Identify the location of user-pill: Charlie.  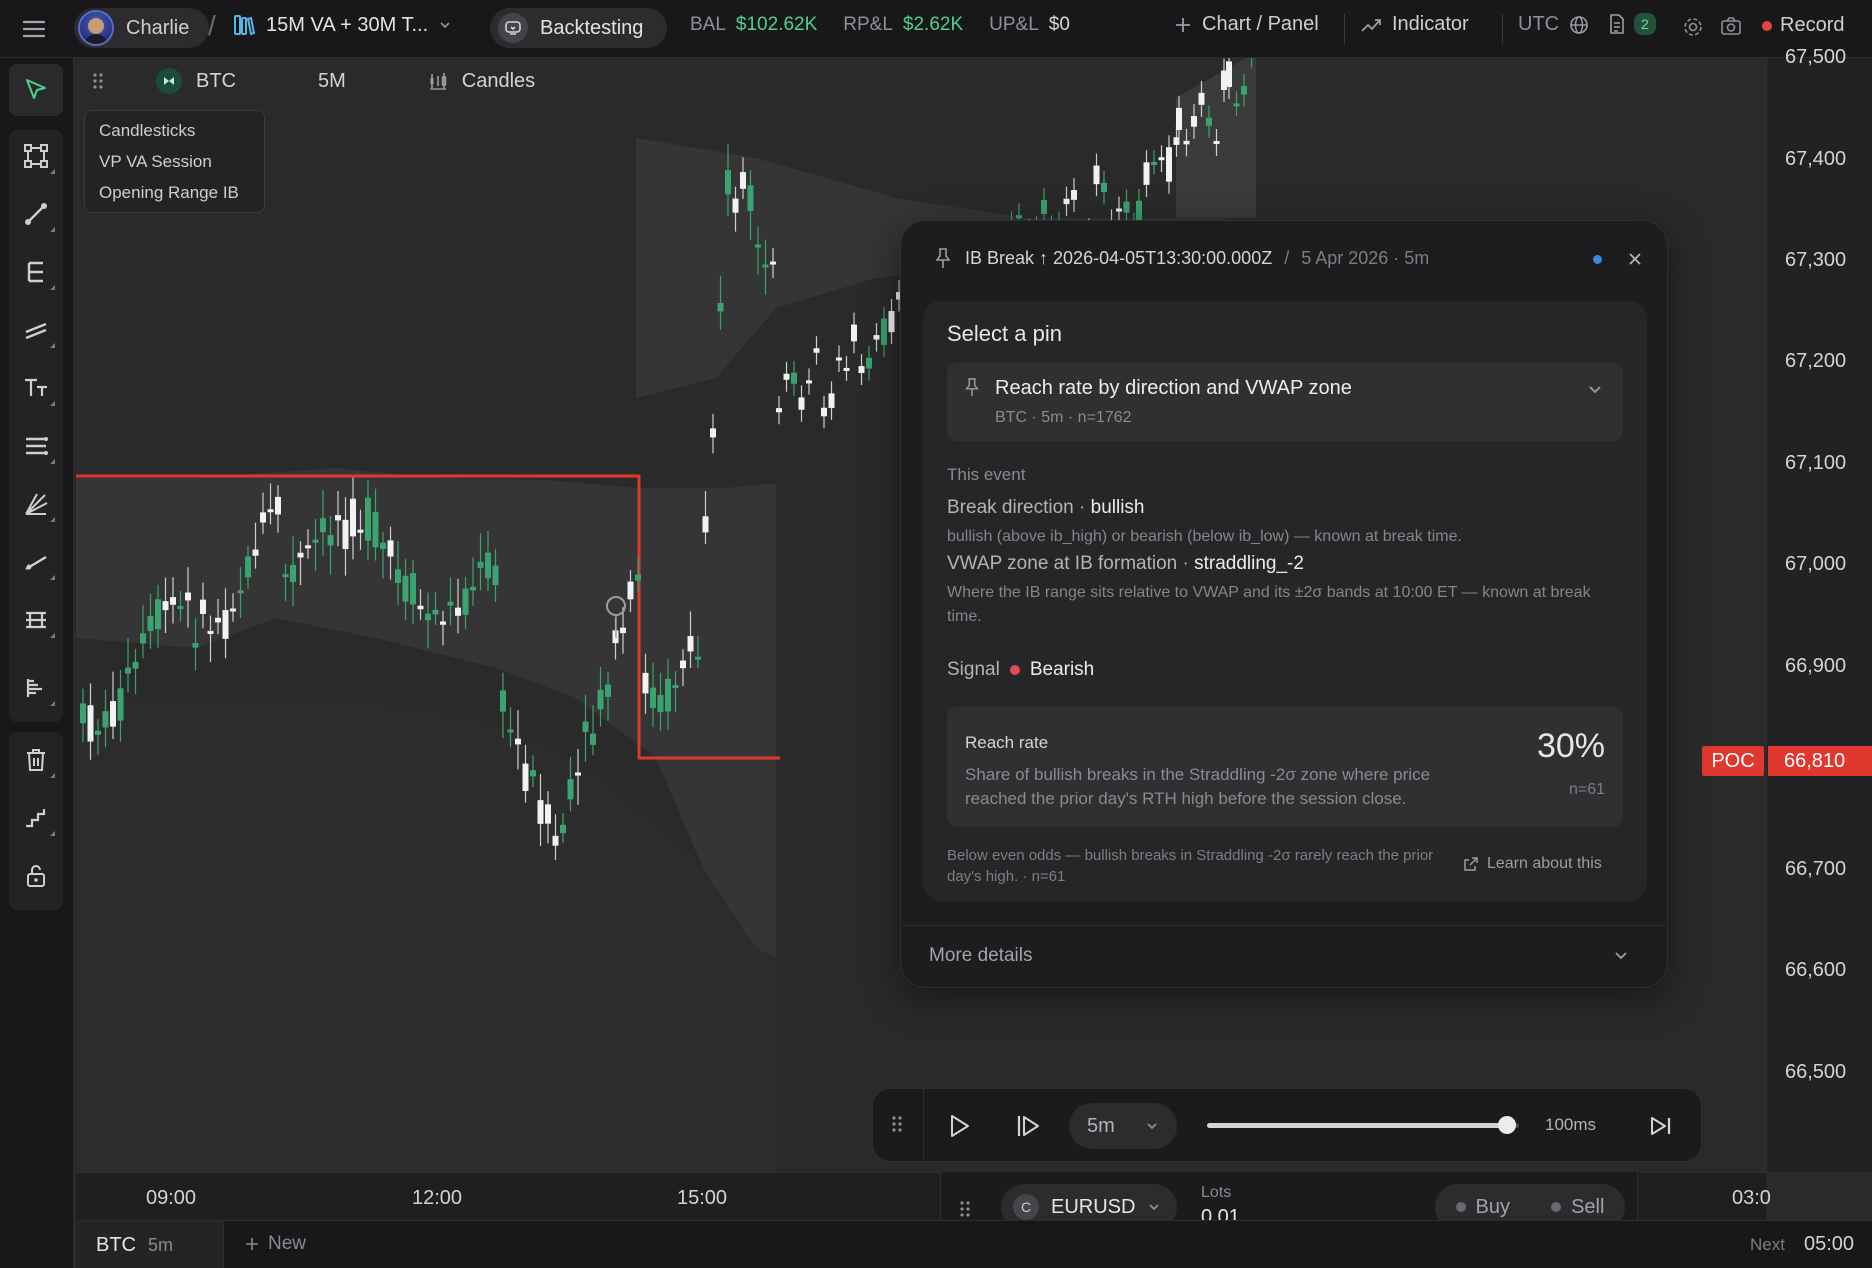
(142, 28).